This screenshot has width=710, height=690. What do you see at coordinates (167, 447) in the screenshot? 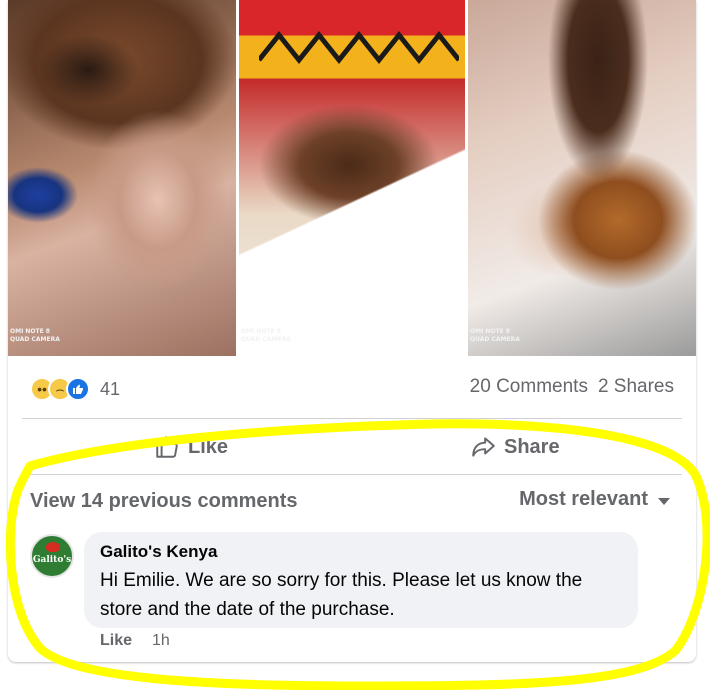
I see `thumbs-up-icon` at bounding box center [167, 447].